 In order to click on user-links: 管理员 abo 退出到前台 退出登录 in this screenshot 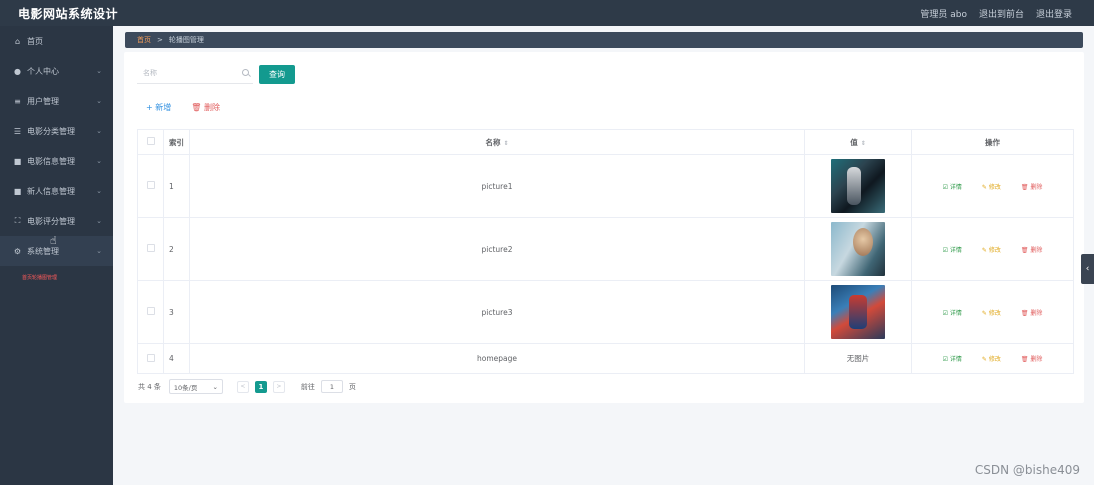, I will do `click(996, 13)`.